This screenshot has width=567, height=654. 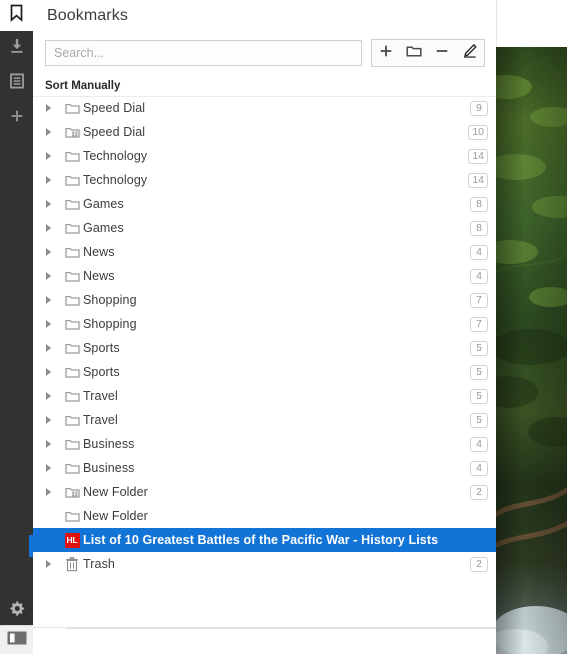 What do you see at coordinates (531, 23) in the screenshot?
I see `page-content-blank-top` at bounding box center [531, 23].